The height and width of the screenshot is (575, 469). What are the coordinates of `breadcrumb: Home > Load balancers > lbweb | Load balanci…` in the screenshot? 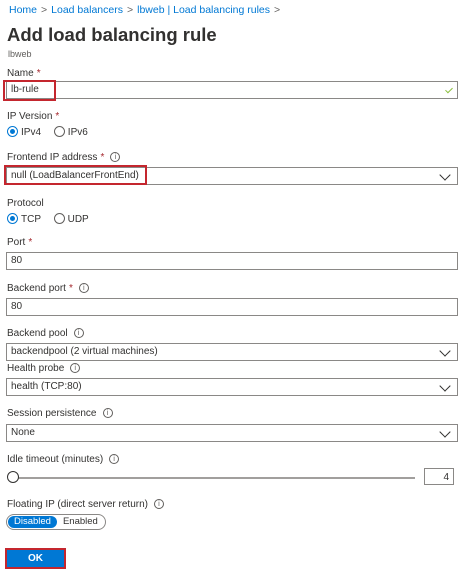 It's located at (146, 10).